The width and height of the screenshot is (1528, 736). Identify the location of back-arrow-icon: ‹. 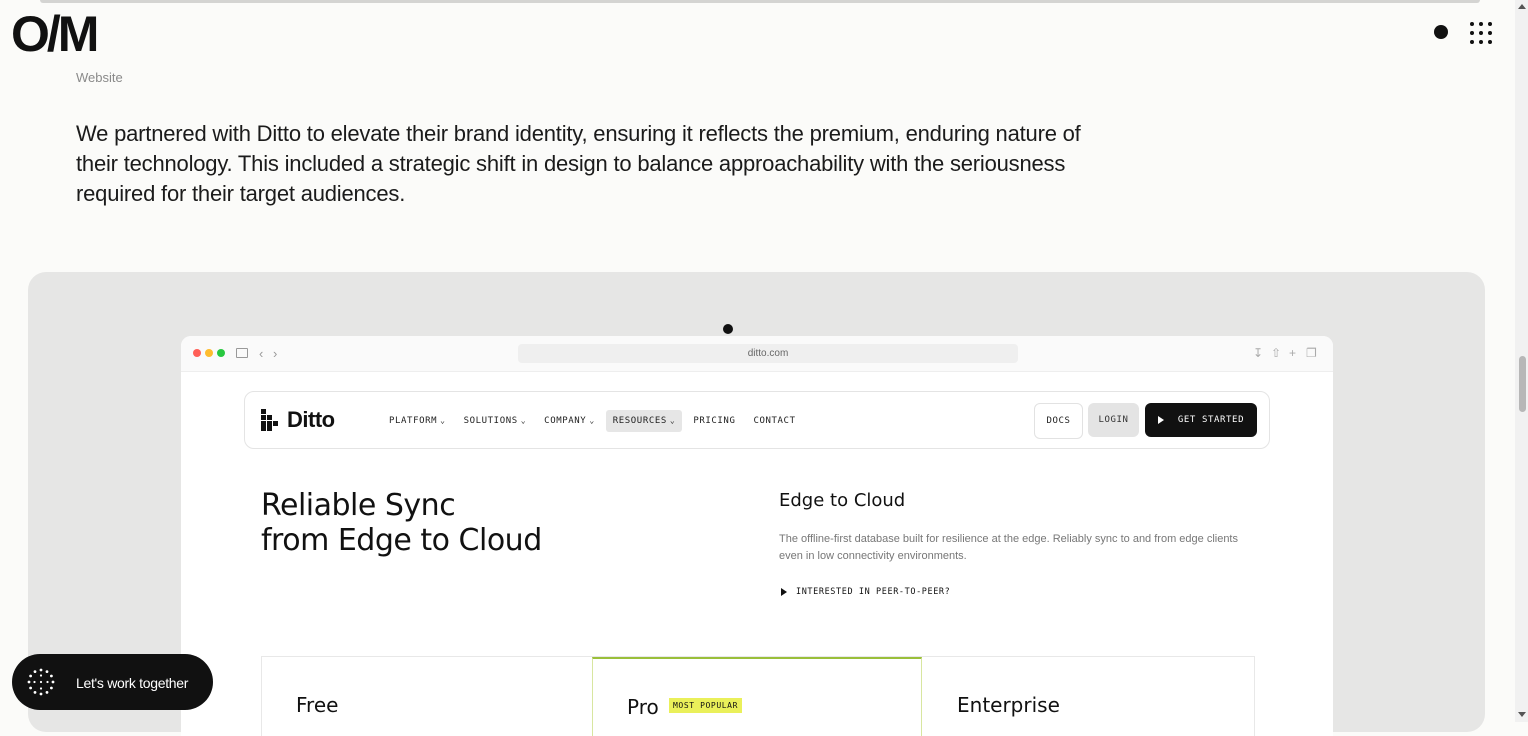
(261, 353).